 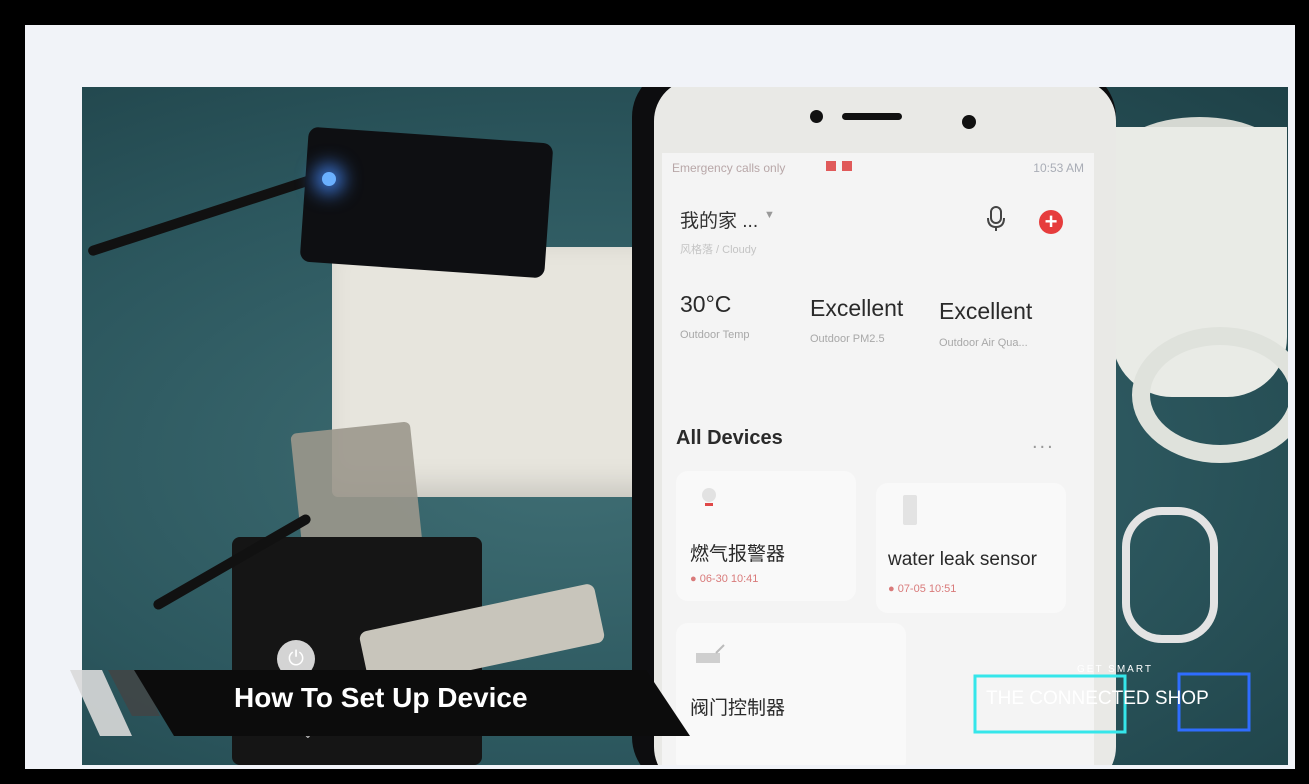 What do you see at coordinates (791, 694) in the screenshot?
I see `device-card-valve-controller: 阀门控制器` at bounding box center [791, 694].